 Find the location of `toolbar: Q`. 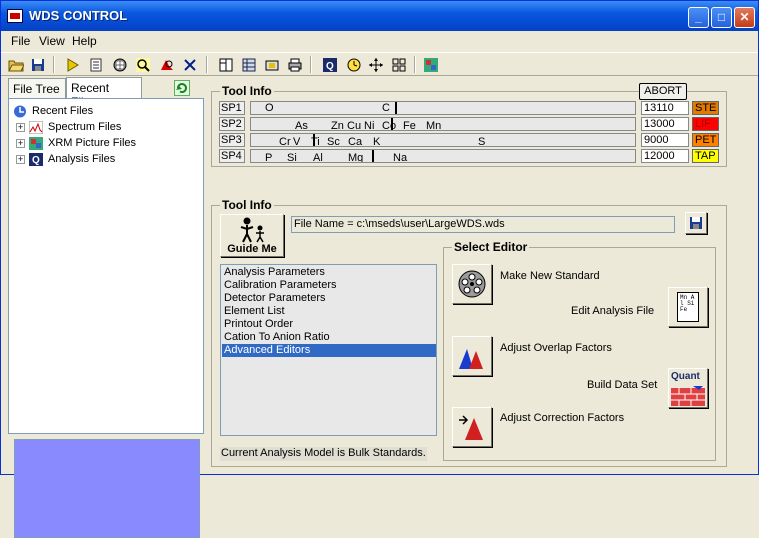

toolbar: Q is located at coordinates (379, 64).